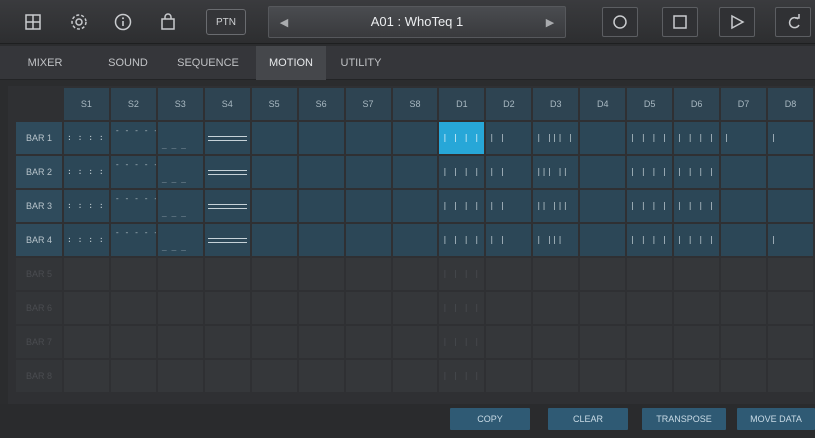 The width and height of the screenshot is (815, 438). Describe the element at coordinates (284, 22) in the screenshot. I see `previous-pattern-arrow-icon: ◀` at that location.